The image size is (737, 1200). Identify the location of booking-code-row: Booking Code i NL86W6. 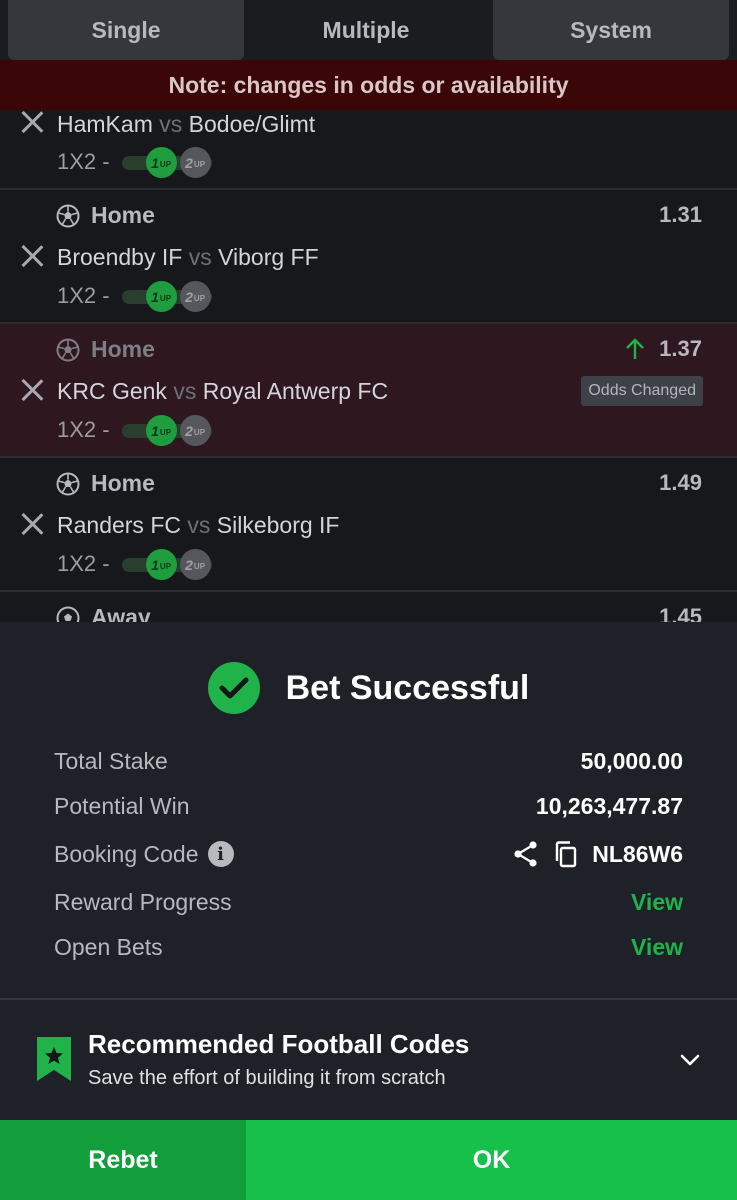
(368, 854).